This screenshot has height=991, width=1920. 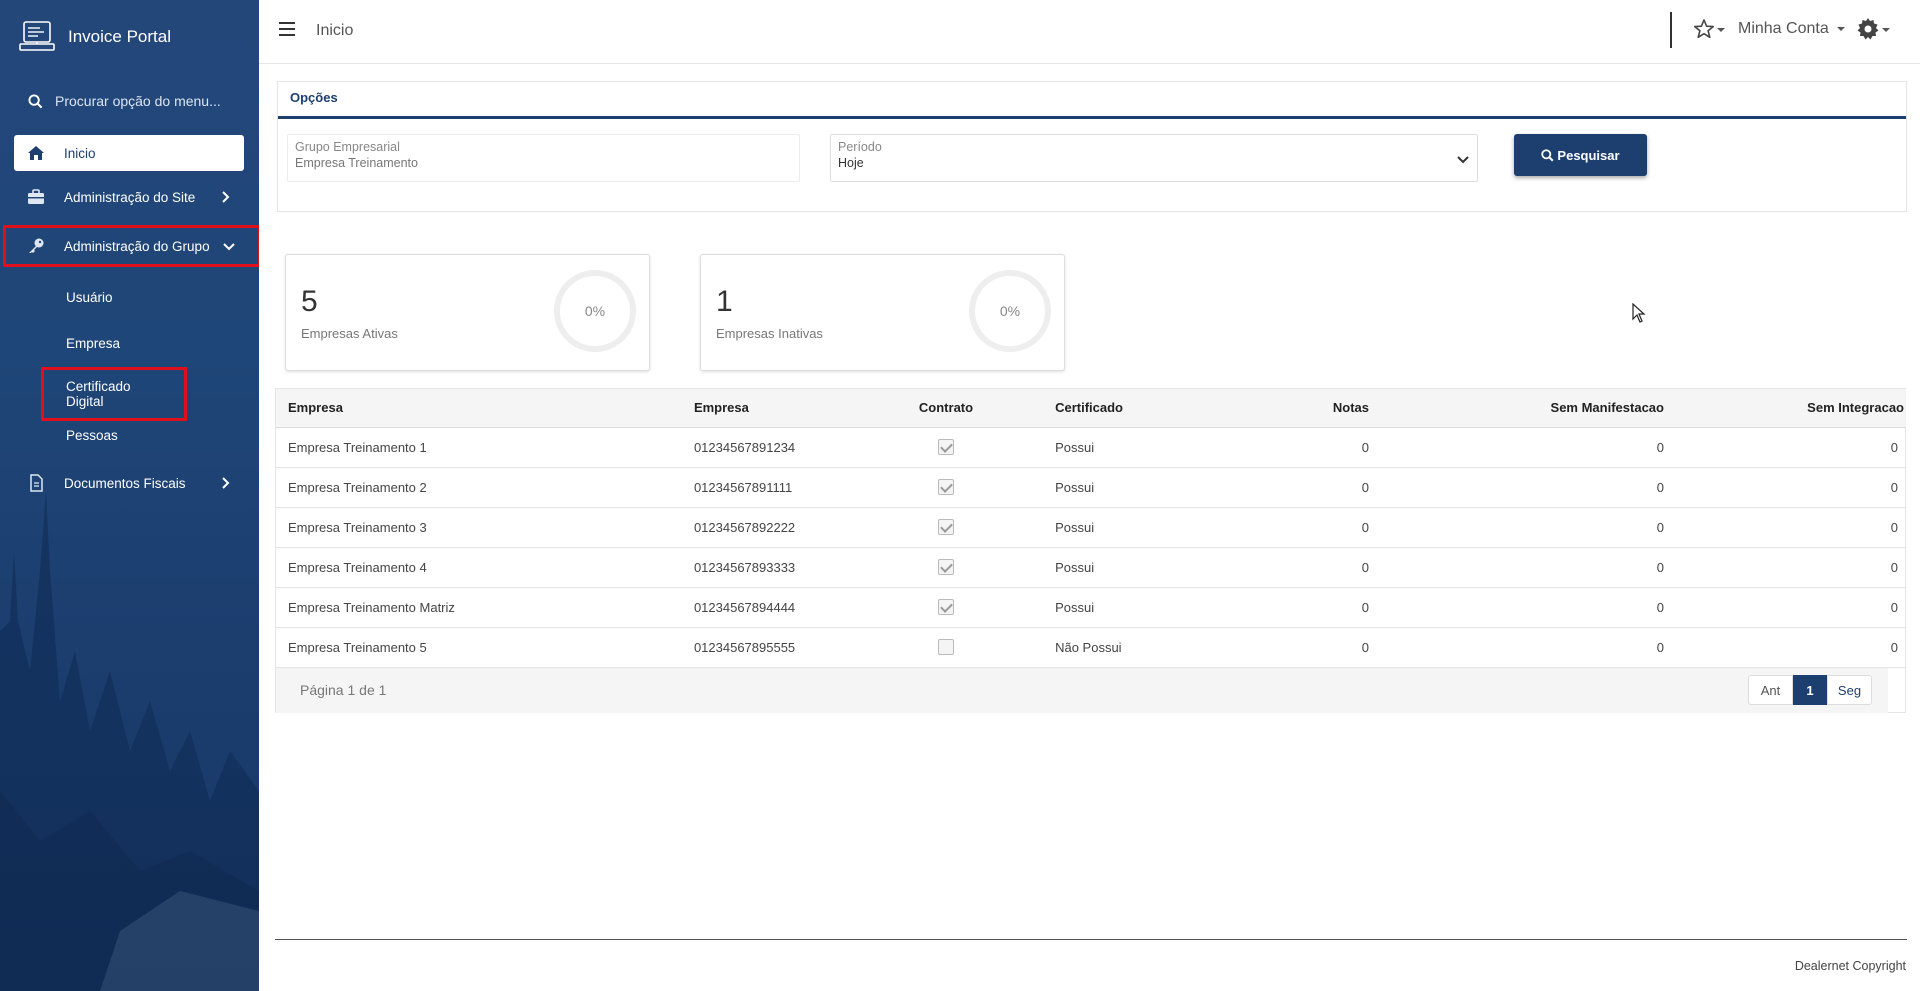 What do you see at coordinates (724, 301) in the screenshot?
I see `stat-value: 1` at bounding box center [724, 301].